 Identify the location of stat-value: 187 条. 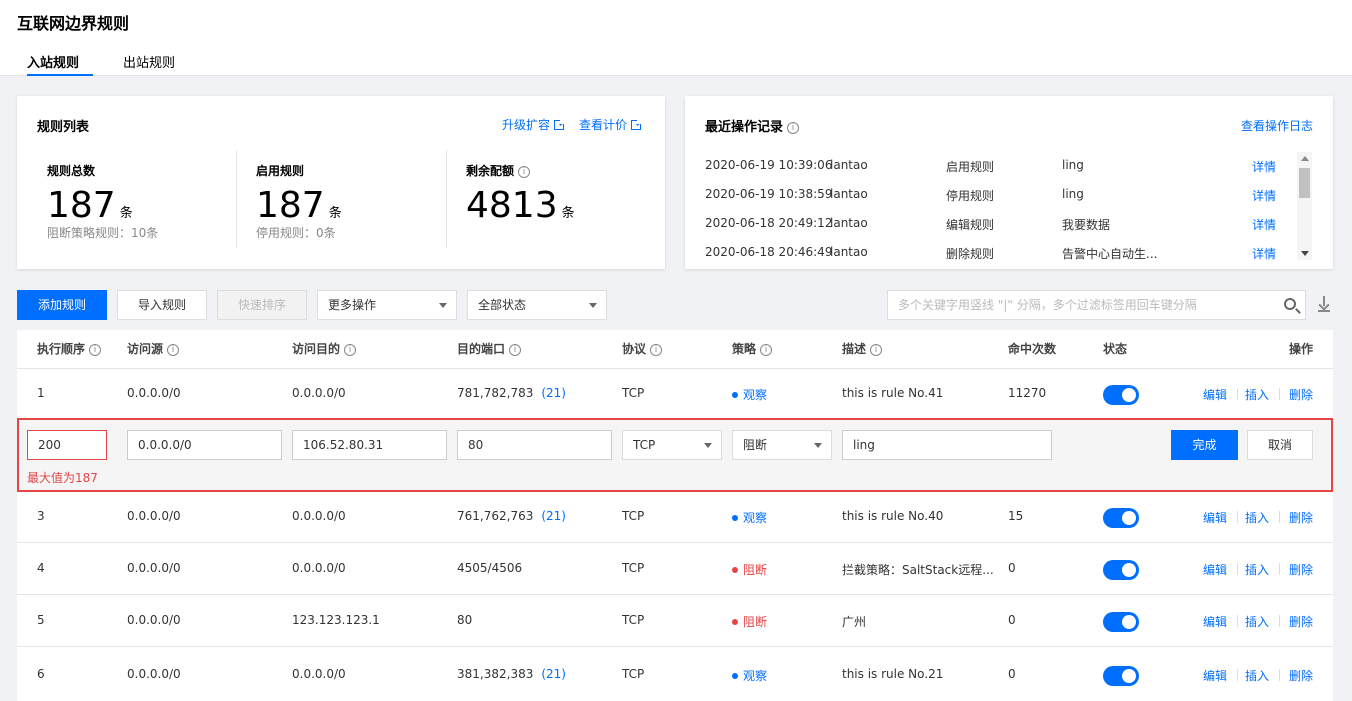
(90, 205).